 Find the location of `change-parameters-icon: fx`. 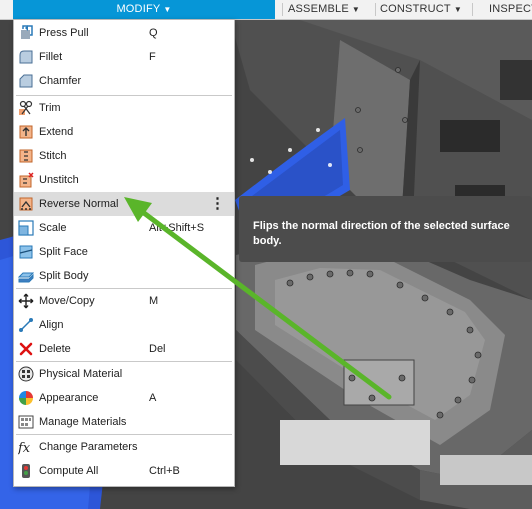

change-parameters-icon: fx is located at coordinates (24, 448).